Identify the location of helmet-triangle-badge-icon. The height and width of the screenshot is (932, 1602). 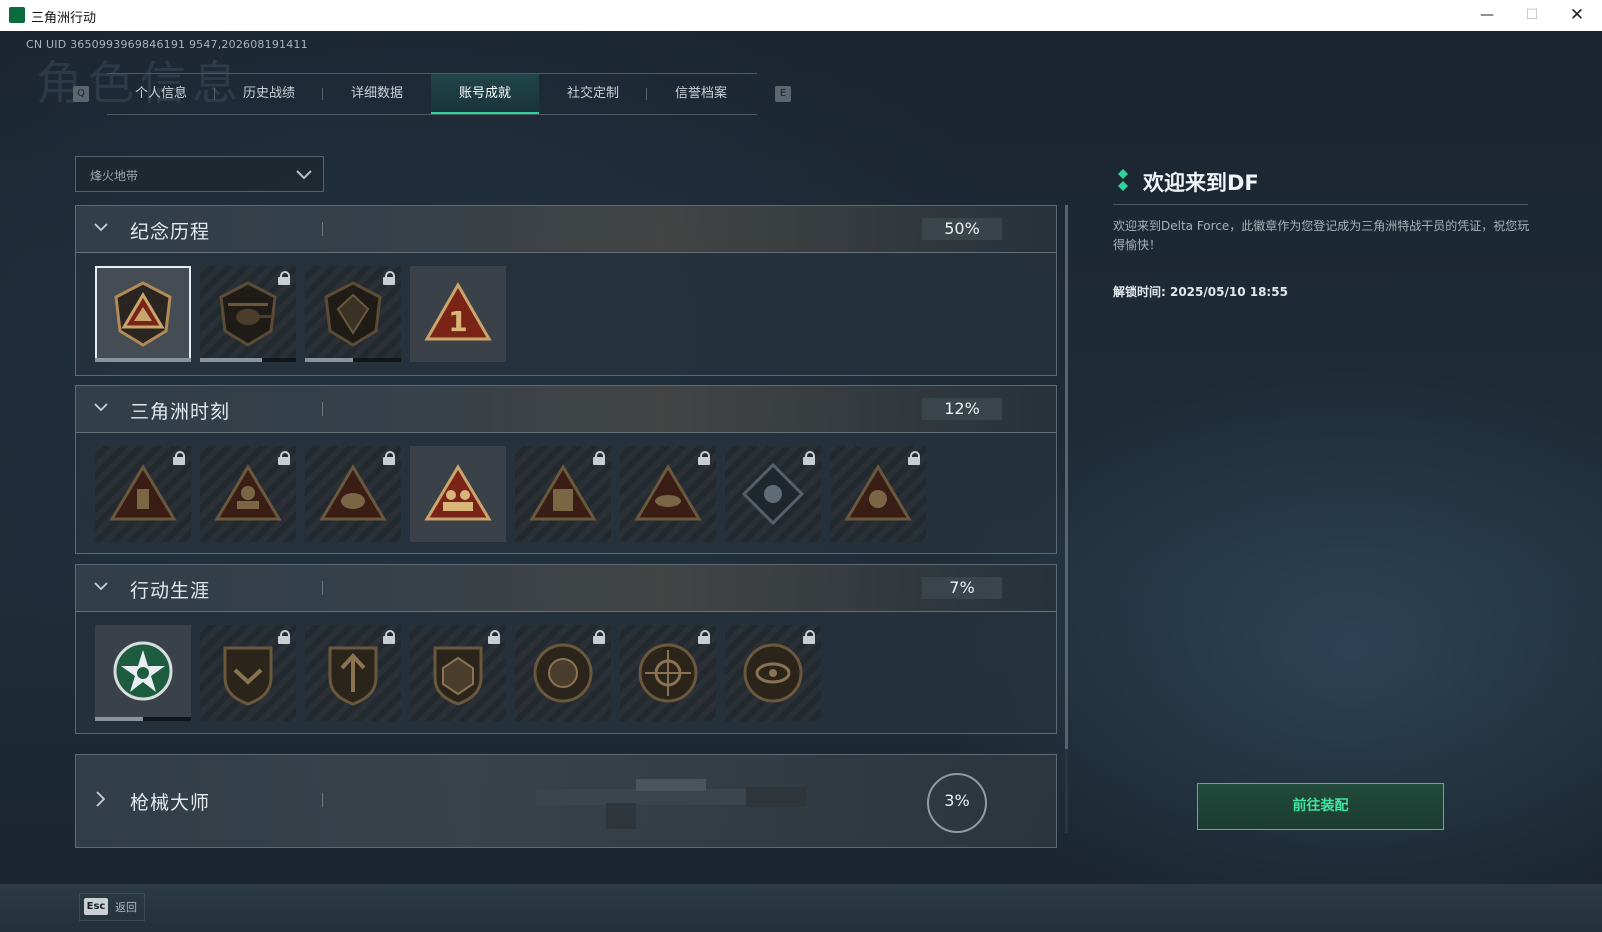
(353, 492).